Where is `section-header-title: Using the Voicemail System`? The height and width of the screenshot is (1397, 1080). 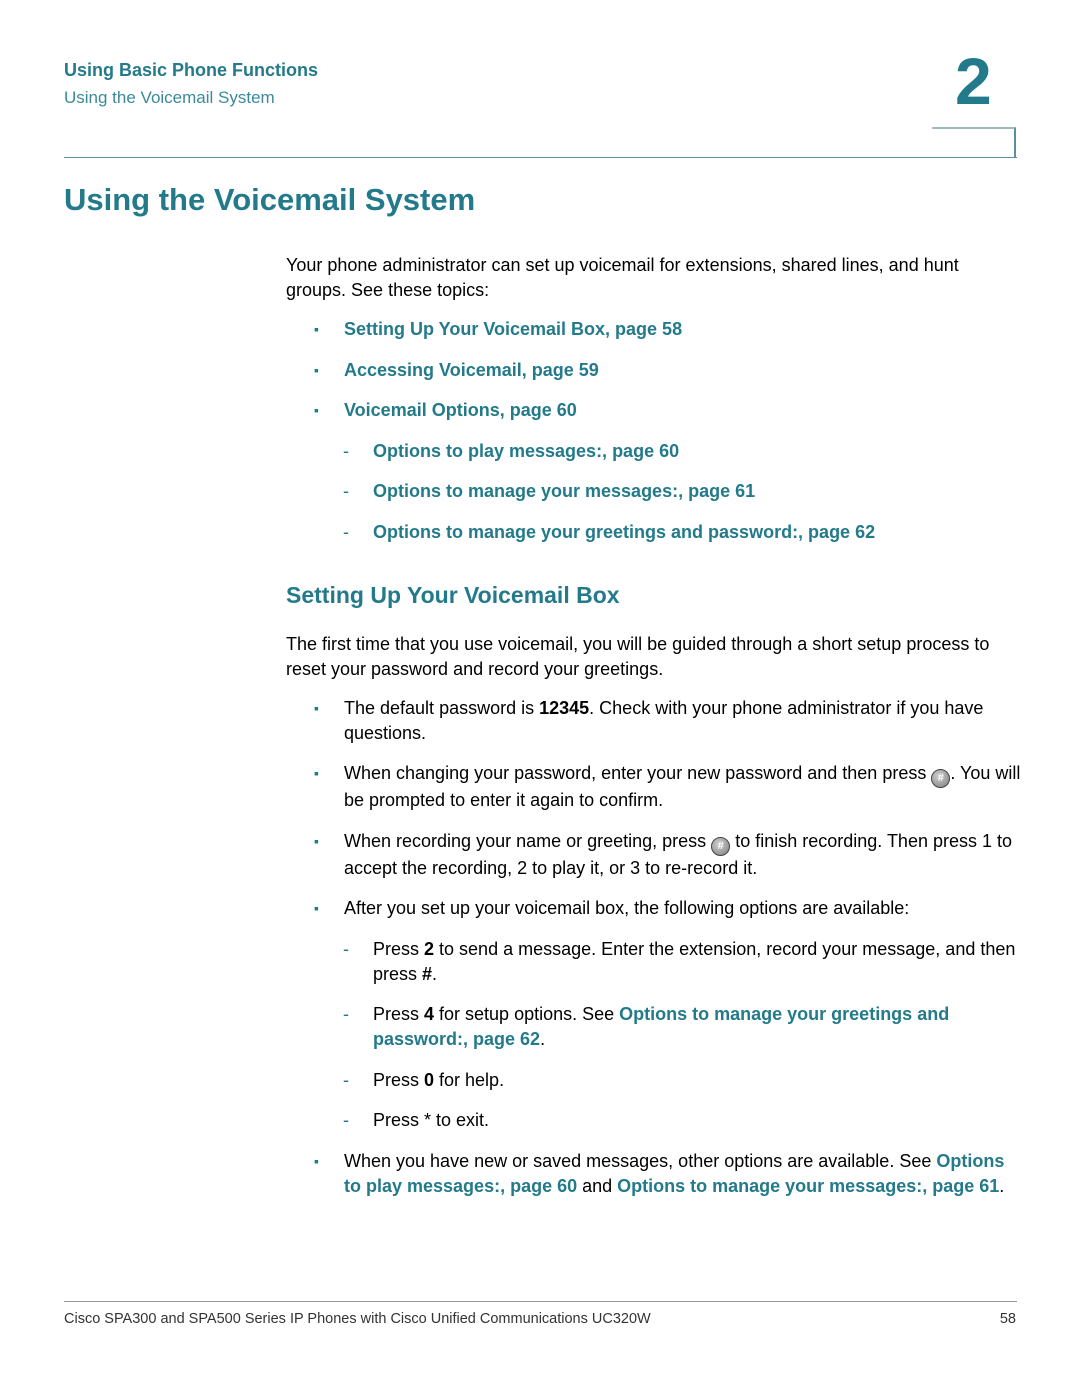
section-header-title: Using the Voicemail System is located at coordinates (169, 97).